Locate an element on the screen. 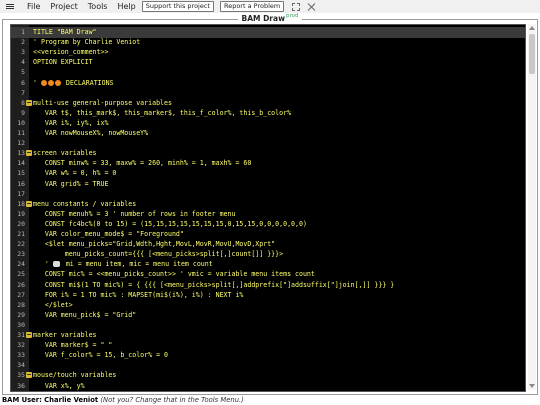  hamburger-menu-icon is located at coordinates (10, 6).